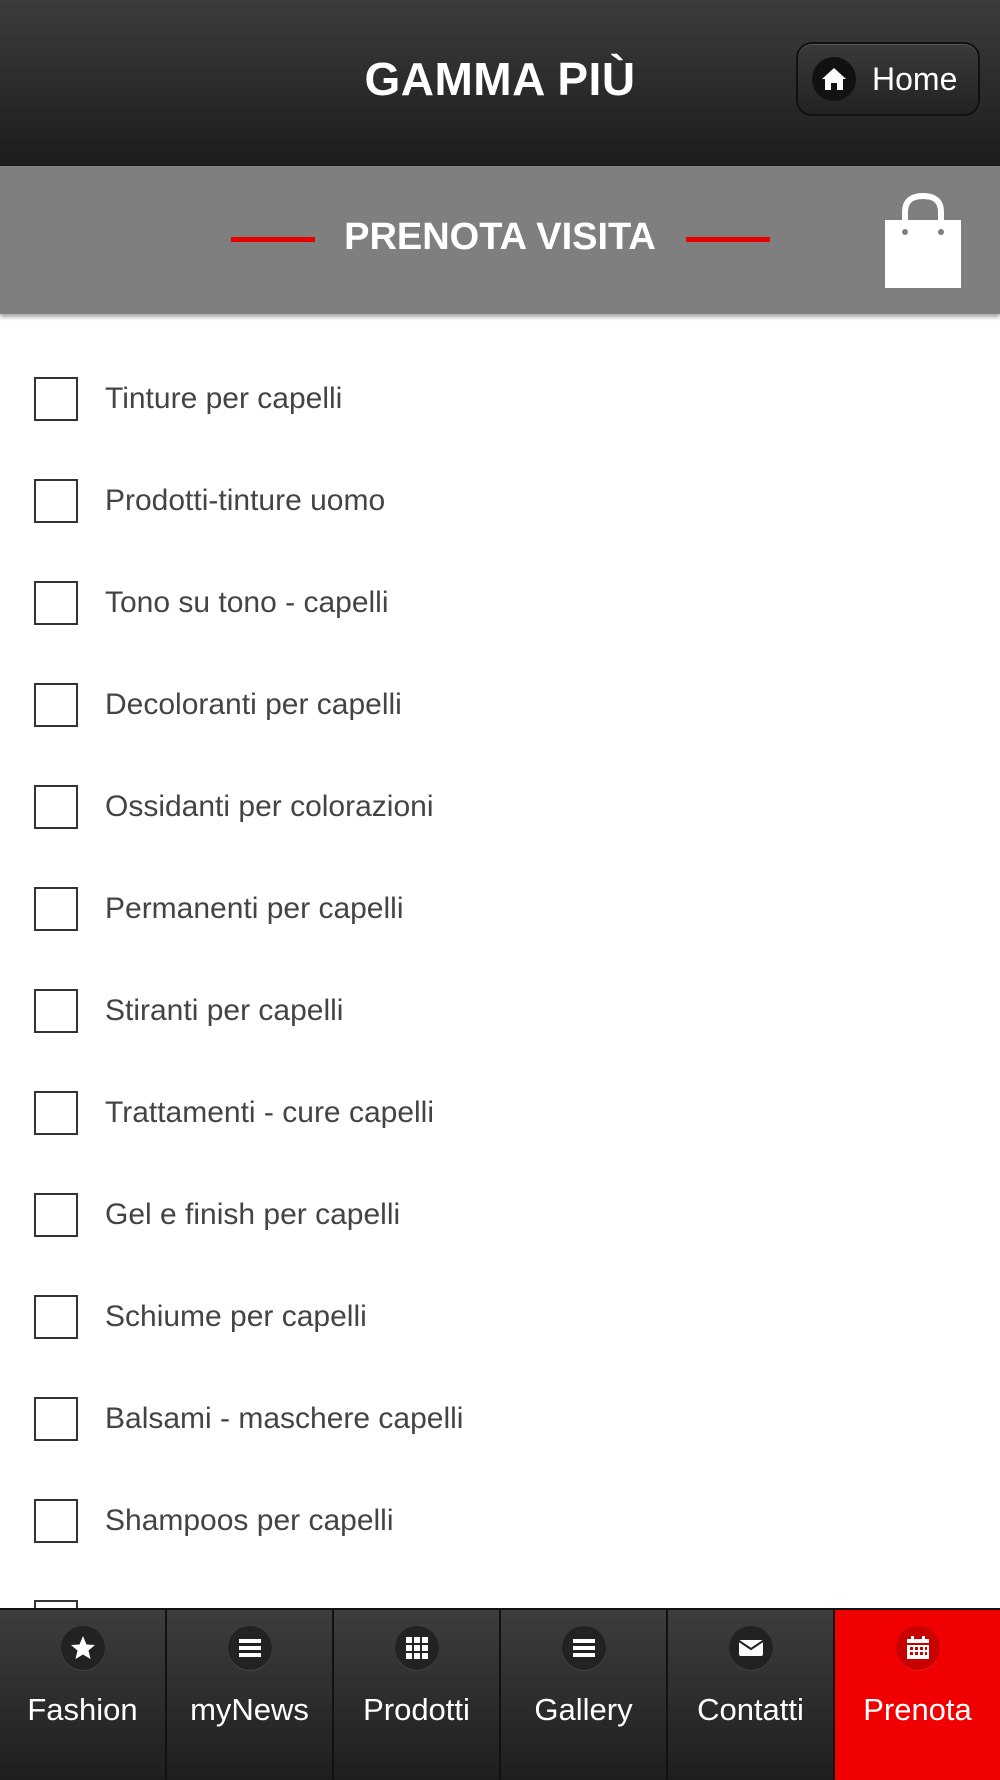 The image size is (1000, 1780). Describe the element at coordinates (245, 500) in the screenshot. I see `list-item-label: Prodotti-tinture uomo` at that location.